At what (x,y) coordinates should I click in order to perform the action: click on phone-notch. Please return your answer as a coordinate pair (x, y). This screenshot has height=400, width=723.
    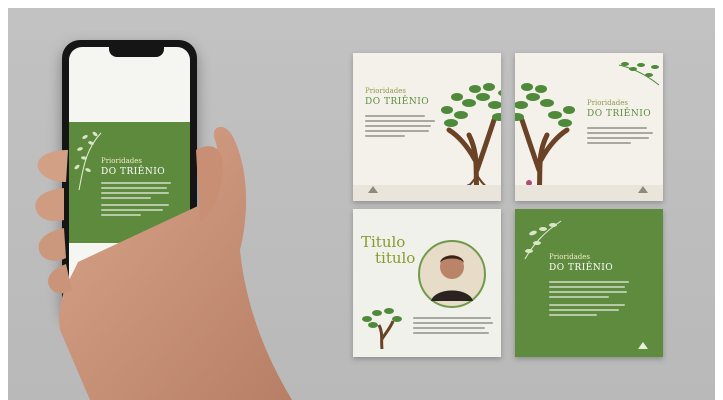
    Looking at the image, I should click on (136, 52).